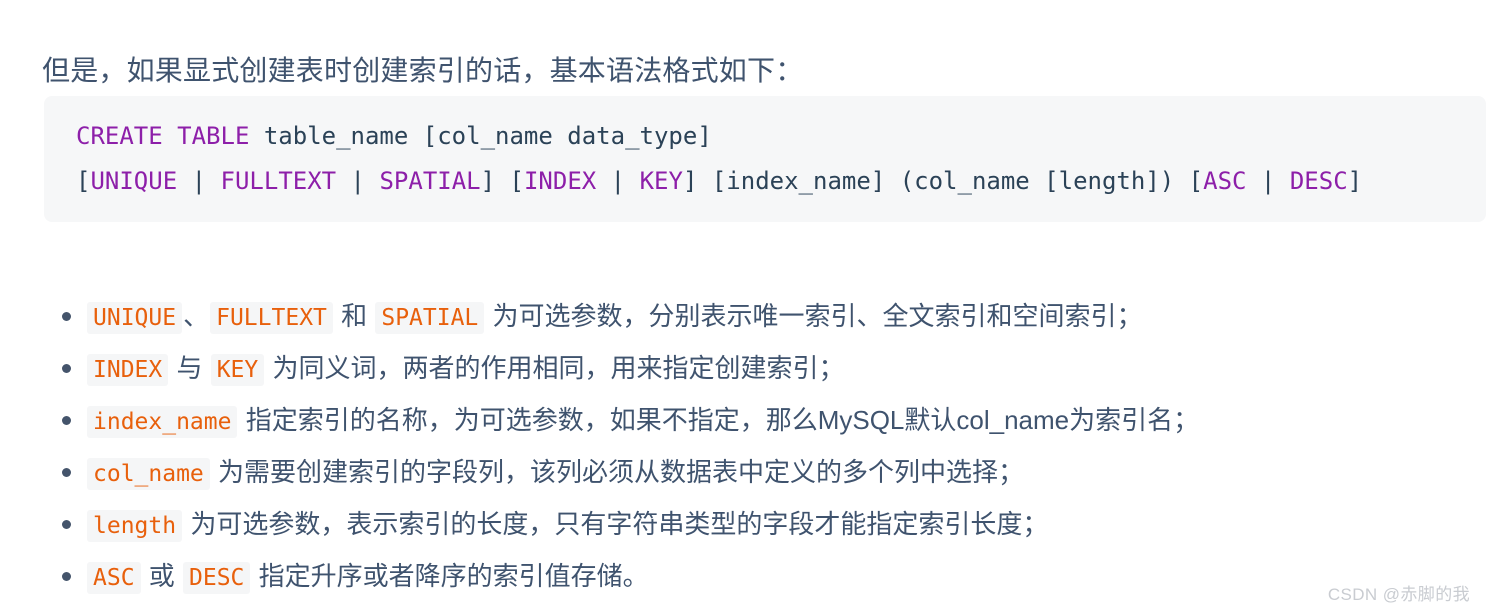 The image size is (1486, 615). What do you see at coordinates (430, 318) in the screenshot?
I see `inline-code: SPATIAL` at bounding box center [430, 318].